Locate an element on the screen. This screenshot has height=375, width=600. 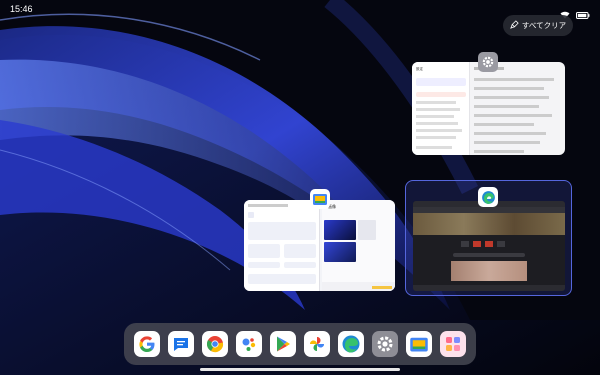
messages-icon is located at coordinates (181, 344).